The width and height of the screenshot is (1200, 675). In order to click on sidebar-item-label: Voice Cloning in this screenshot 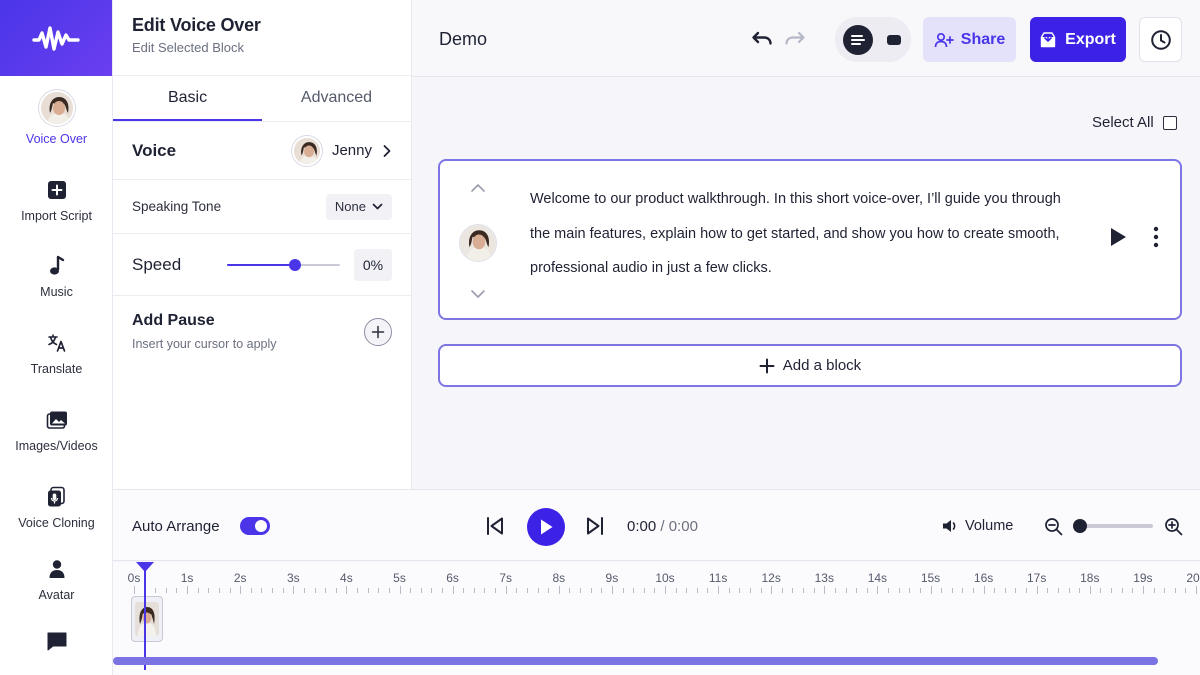, I will do `click(56, 523)`.